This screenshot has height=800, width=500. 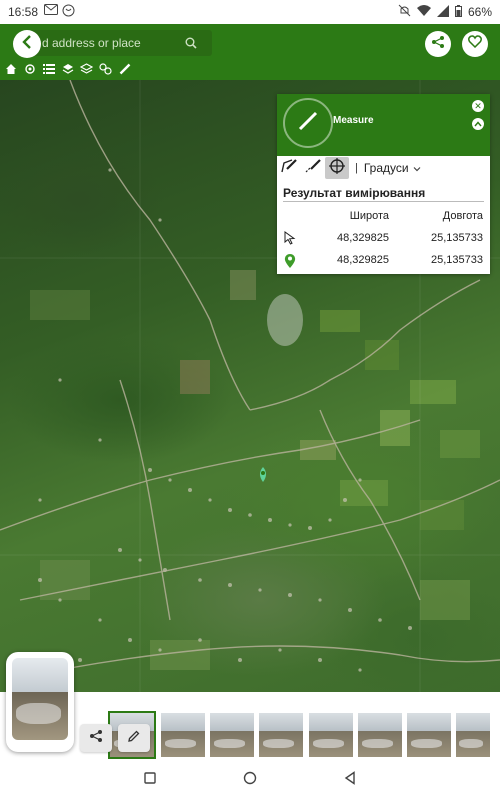 I want to click on measure-title: Measure, so click(x=353, y=120).